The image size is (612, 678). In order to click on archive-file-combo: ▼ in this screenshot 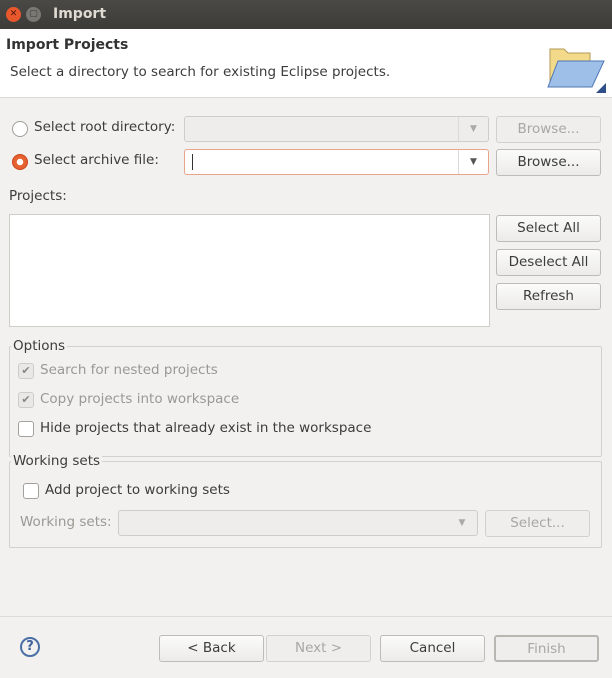, I will do `click(336, 162)`.